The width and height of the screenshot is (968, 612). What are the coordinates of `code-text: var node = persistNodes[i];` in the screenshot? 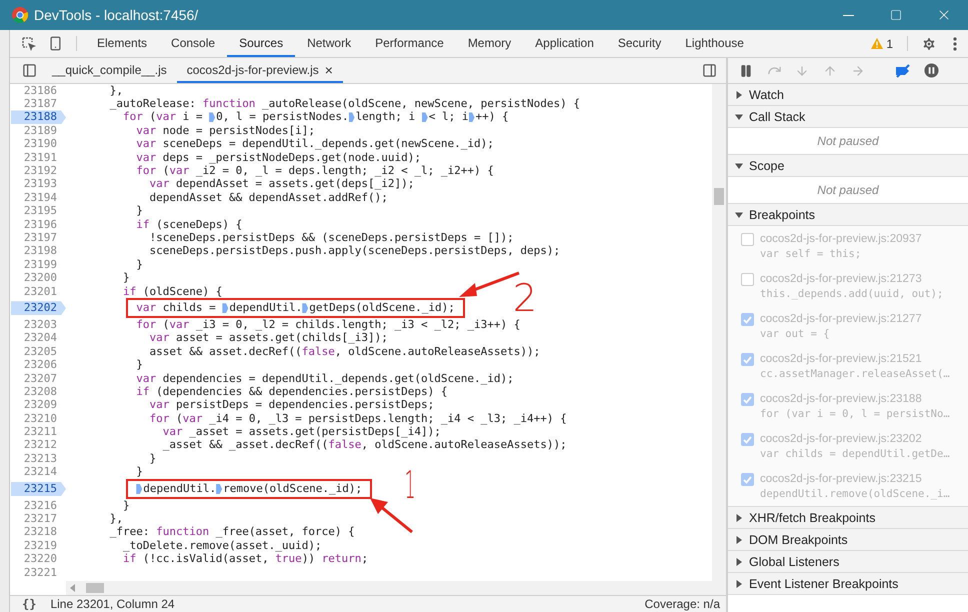 It's located at (225, 131).